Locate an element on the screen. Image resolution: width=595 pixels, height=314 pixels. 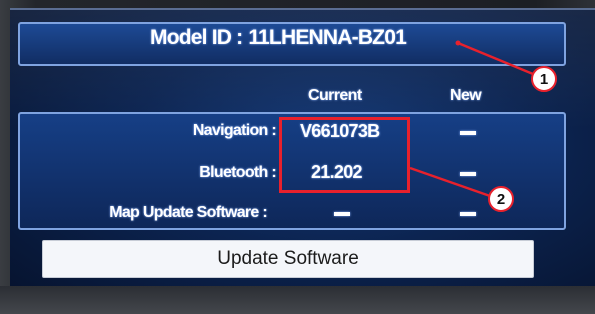
callout-leader-lines is located at coordinates (471, 119).